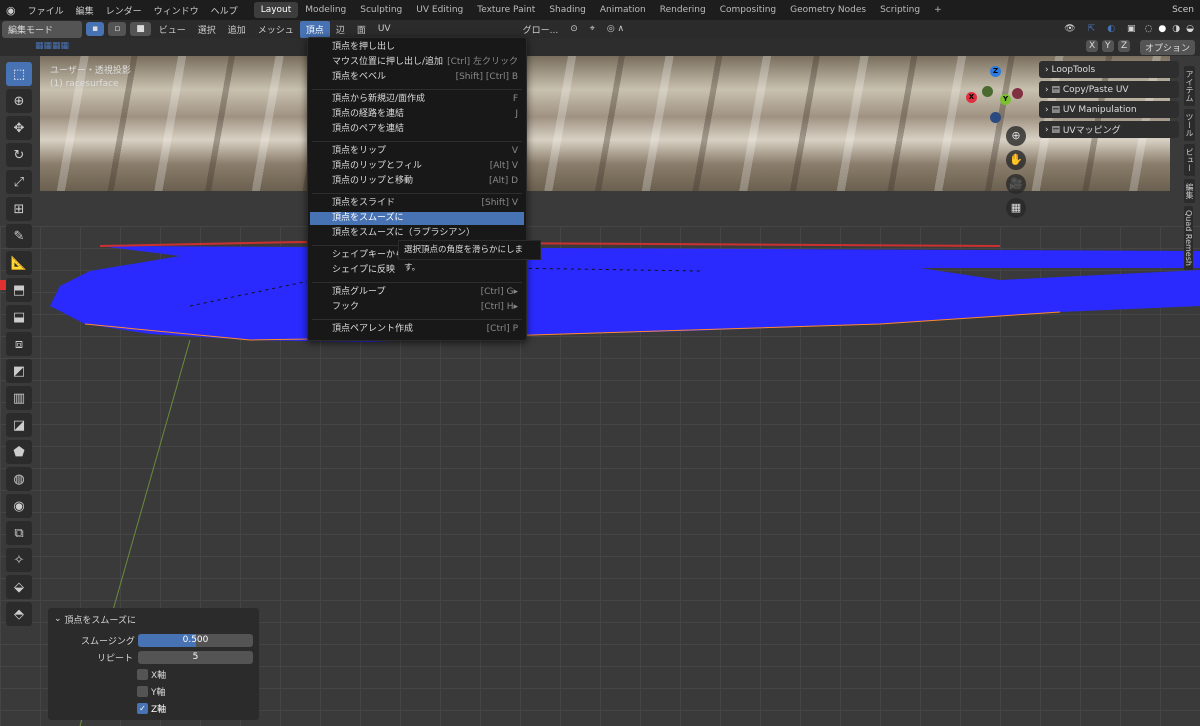 This screenshot has width=1200, height=726. What do you see at coordinates (1191, 29) in the screenshot?
I see `rendered-shading-icon: ◒` at bounding box center [1191, 29].